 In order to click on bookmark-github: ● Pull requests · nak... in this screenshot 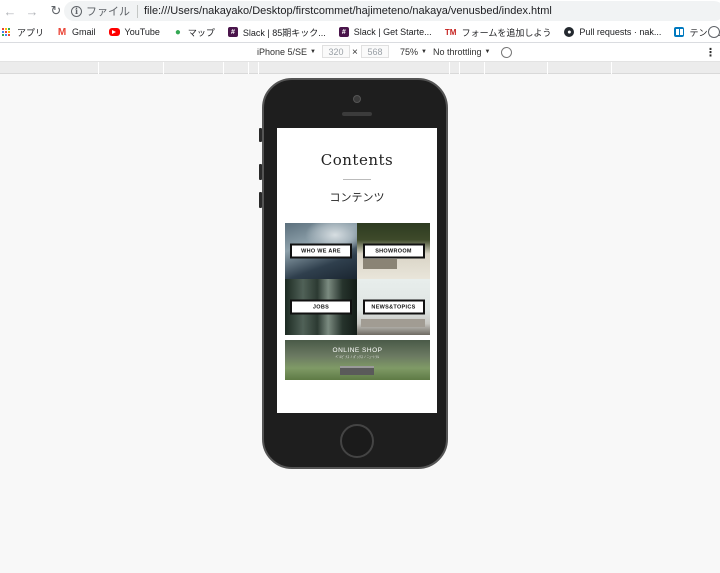, I will do `click(612, 32)`.